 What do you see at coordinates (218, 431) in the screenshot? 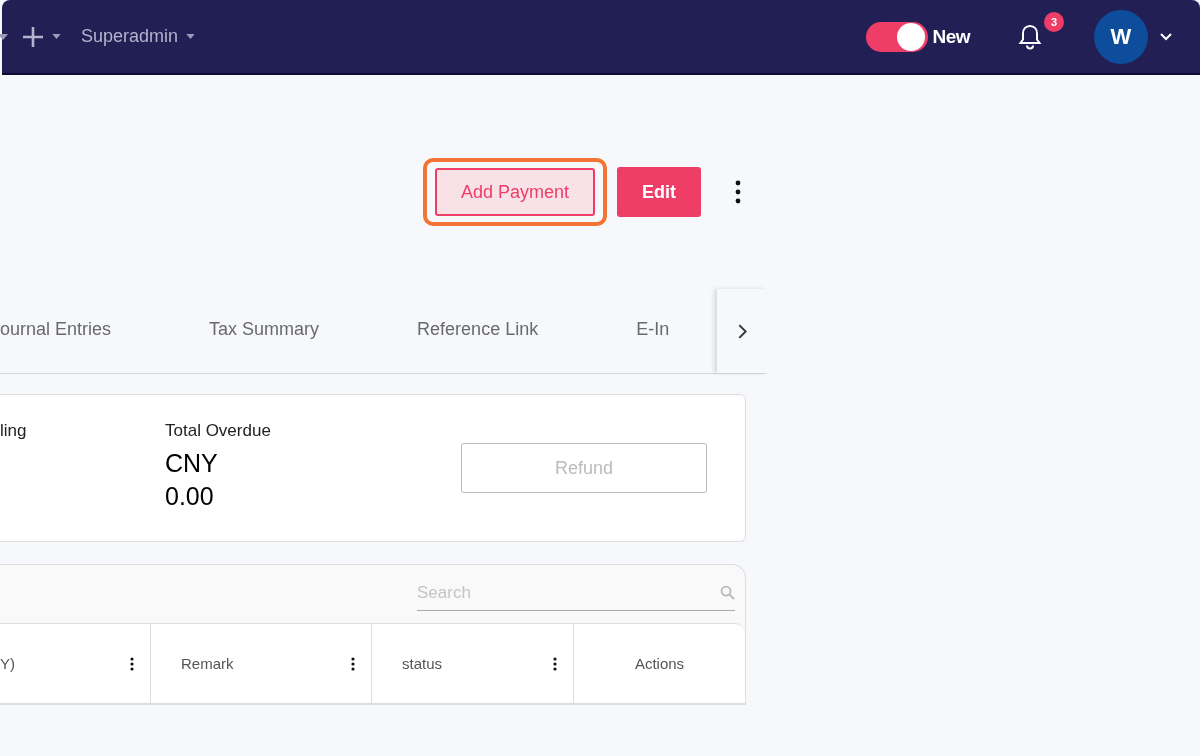
I see `summary-label: Total Overdue` at bounding box center [218, 431].